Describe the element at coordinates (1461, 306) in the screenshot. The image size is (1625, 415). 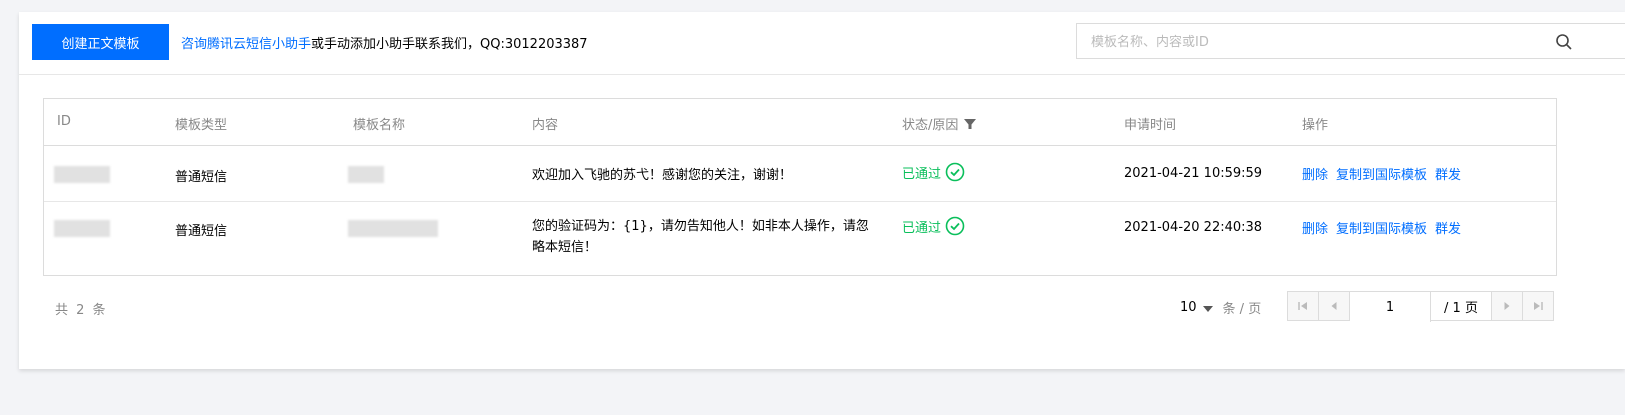
I see `total-pages: / 1 页` at that location.